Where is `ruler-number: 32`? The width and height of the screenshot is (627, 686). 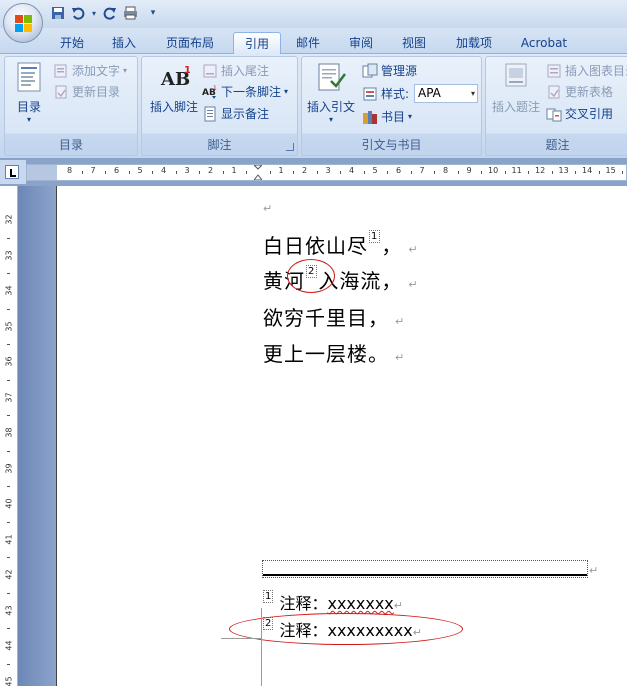 ruler-number: 32 is located at coordinates (9, 219).